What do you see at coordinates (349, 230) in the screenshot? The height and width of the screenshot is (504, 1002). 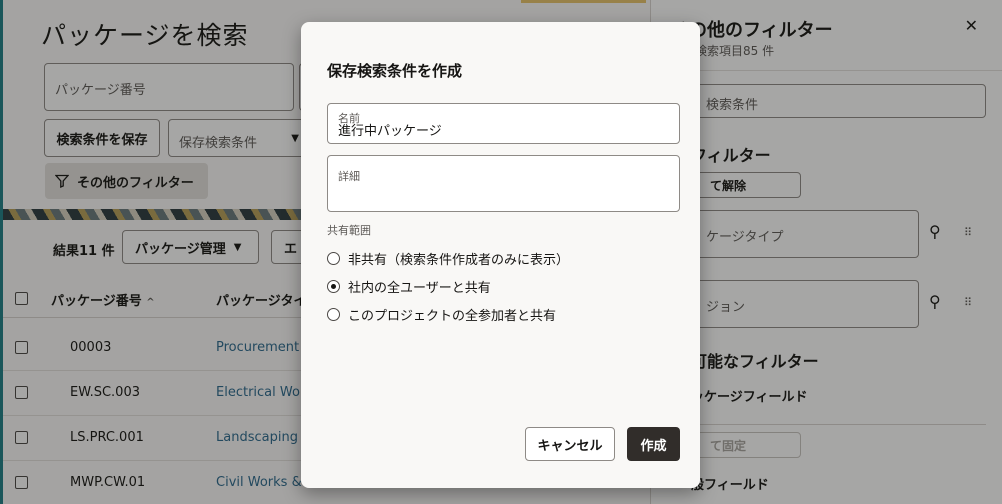 I see `share-scope-label: 共有範囲` at bounding box center [349, 230].